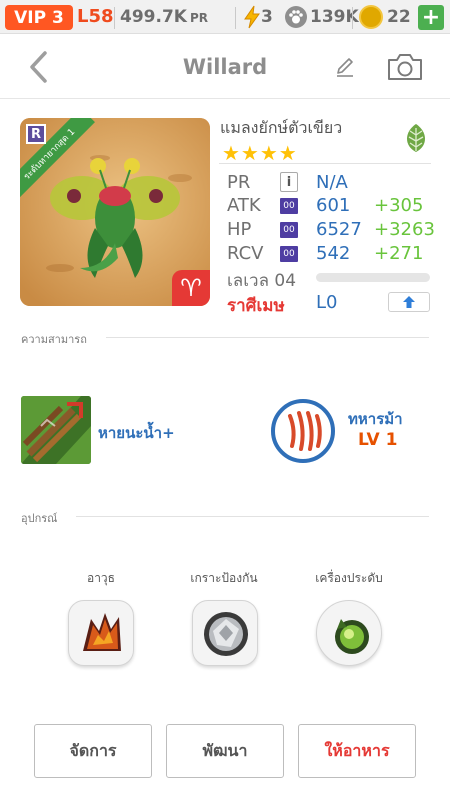 This screenshot has width=450, height=800. I want to click on atk-label: ATK, so click(244, 205).